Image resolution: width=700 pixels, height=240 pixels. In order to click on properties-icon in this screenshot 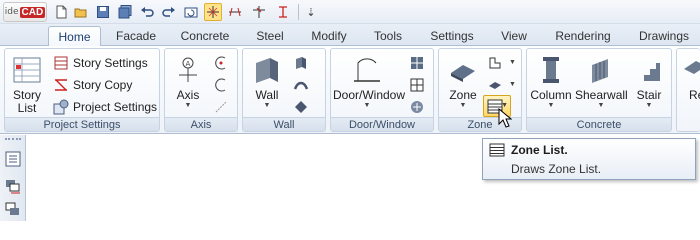, I will do `click(13, 159)`.